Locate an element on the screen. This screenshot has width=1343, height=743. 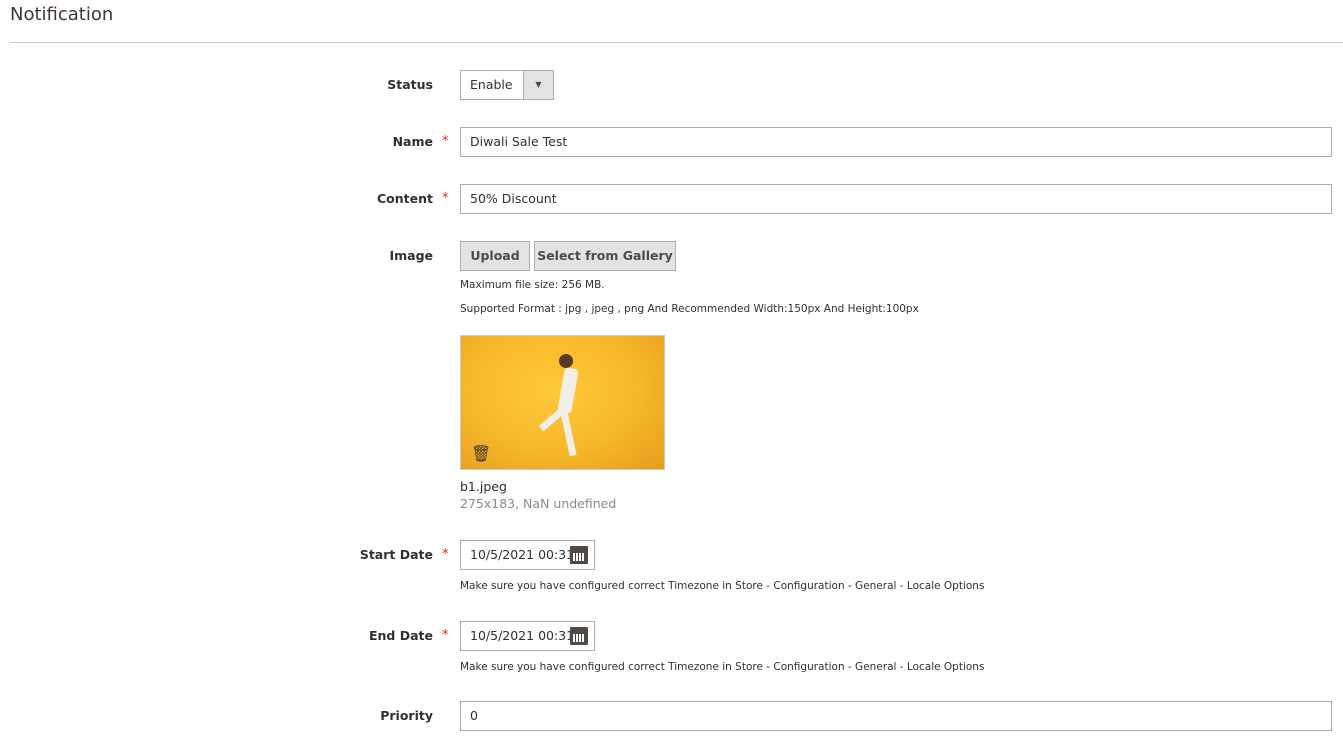
file-info: 275x183, NaN undefined is located at coordinates (538, 503).